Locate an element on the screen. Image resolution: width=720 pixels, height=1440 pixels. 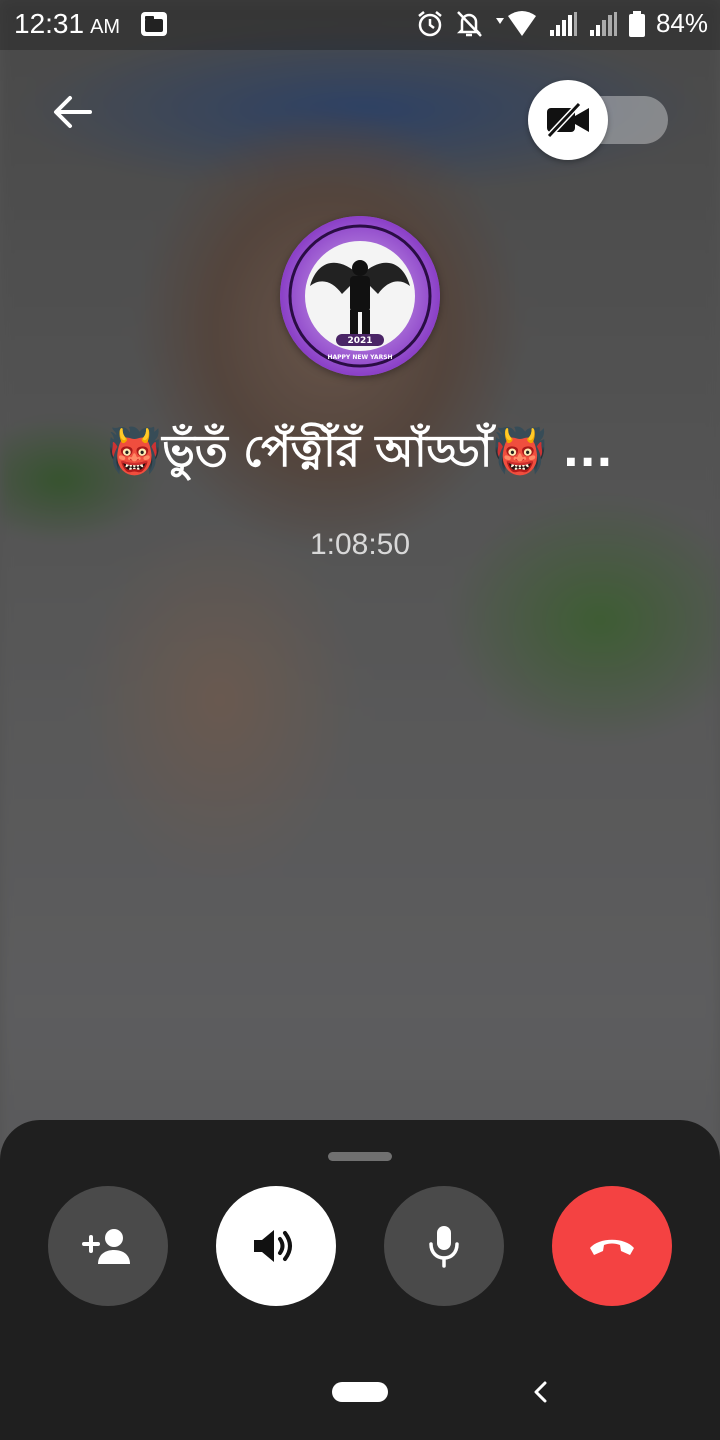
end-call-icon is located at coordinates (612, 1247).